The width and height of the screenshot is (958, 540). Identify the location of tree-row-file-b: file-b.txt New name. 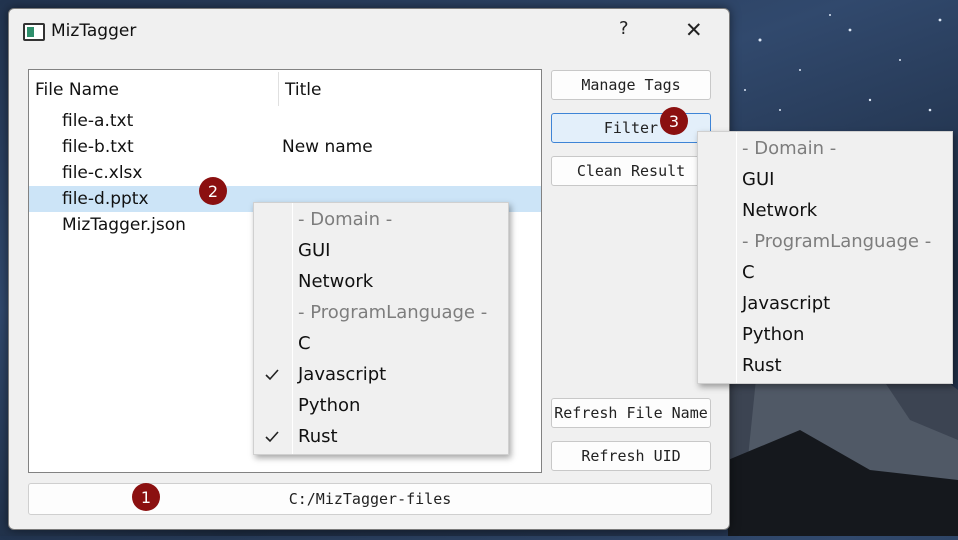
(285, 147).